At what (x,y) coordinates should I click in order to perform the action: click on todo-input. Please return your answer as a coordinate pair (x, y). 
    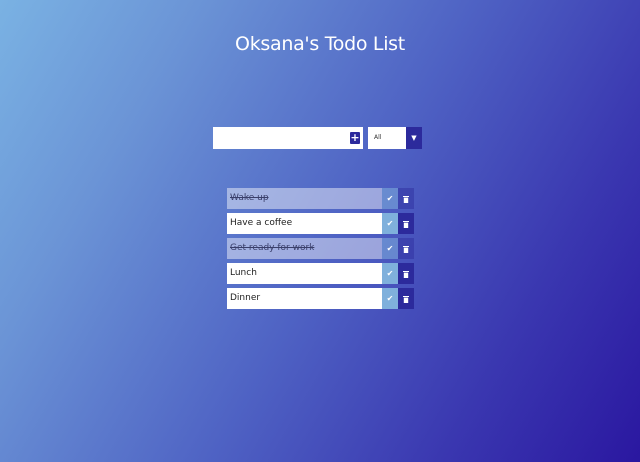
    Looking at the image, I should click on (280, 138).